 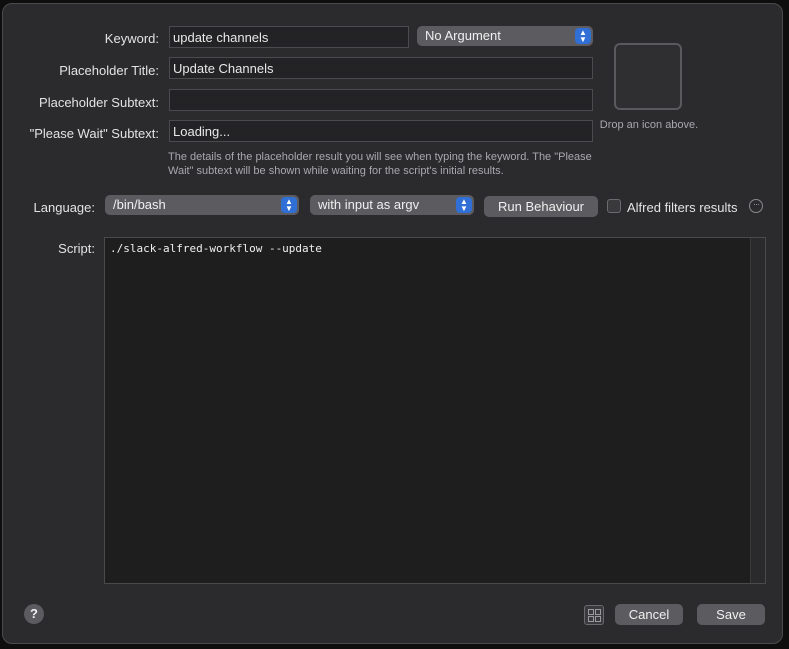 What do you see at coordinates (99, 102) in the screenshot?
I see `placeholder-subtext-label: Placeholder Subtext:` at bounding box center [99, 102].